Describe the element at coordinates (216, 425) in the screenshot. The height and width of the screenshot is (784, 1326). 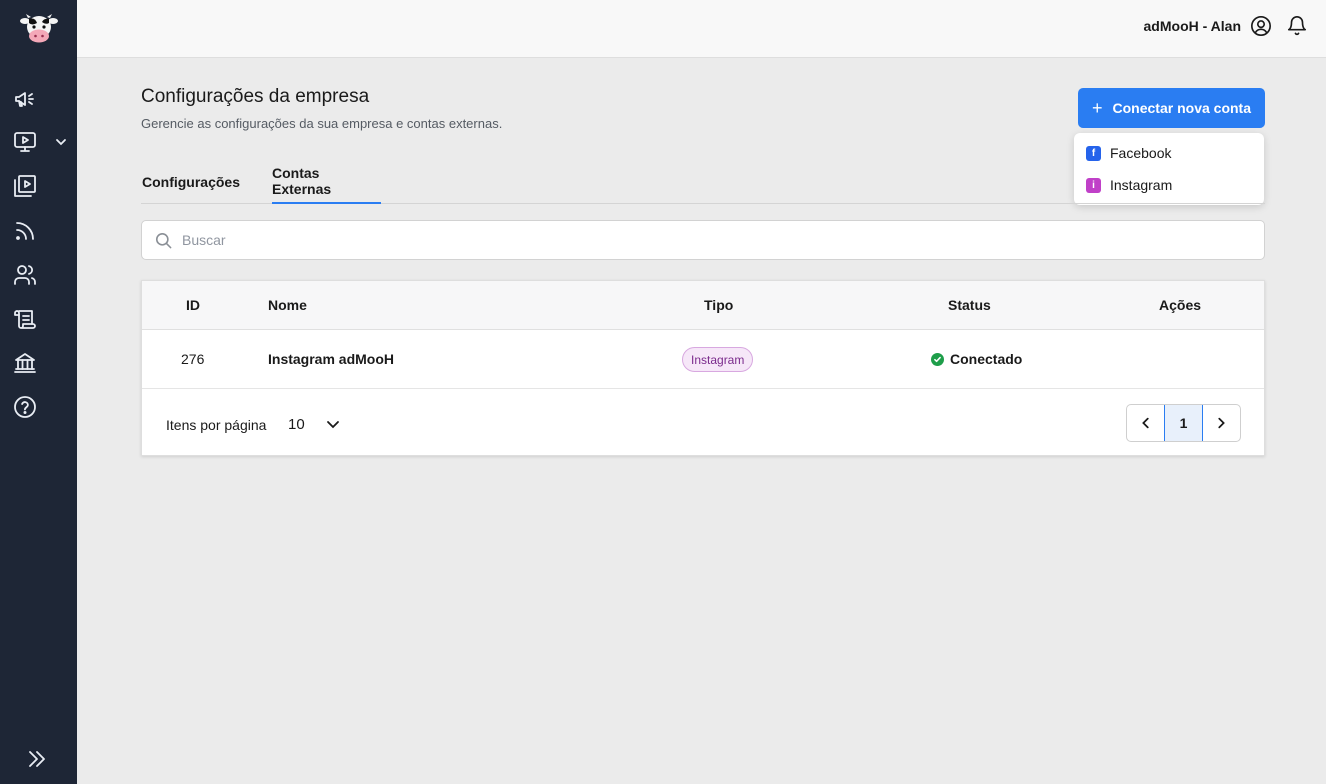
I see `items-per-page-label: Itens por página` at that location.